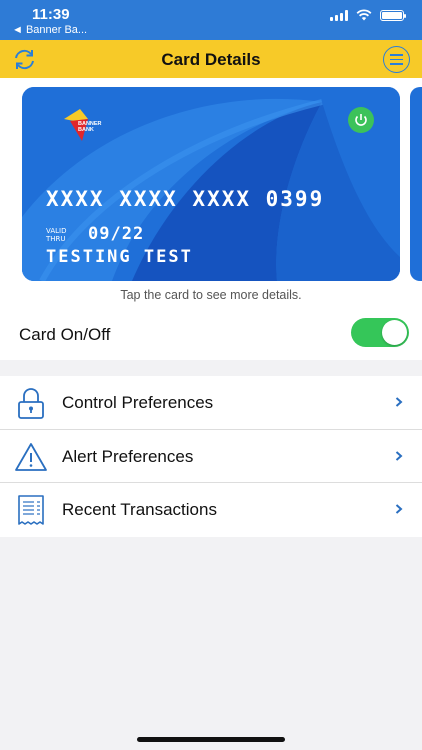 Image resolution: width=422 pixels, height=750 pixels. Describe the element at coordinates (139, 509) in the screenshot. I see `menu-item-label: Recent Transactions` at that location.